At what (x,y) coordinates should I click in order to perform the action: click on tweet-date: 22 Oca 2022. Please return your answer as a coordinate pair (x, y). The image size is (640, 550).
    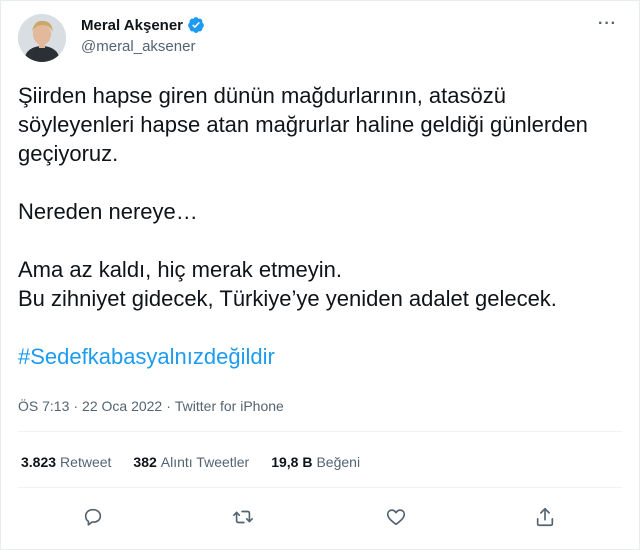
    Looking at the image, I should click on (122, 406).